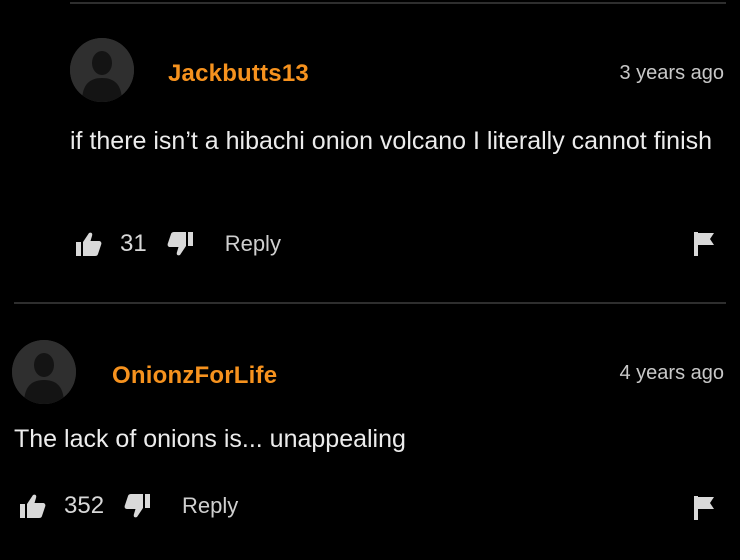 The image size is (740, 560). I want to click on comment-text: The lack of onions is... unappealing, so click(210, 439).